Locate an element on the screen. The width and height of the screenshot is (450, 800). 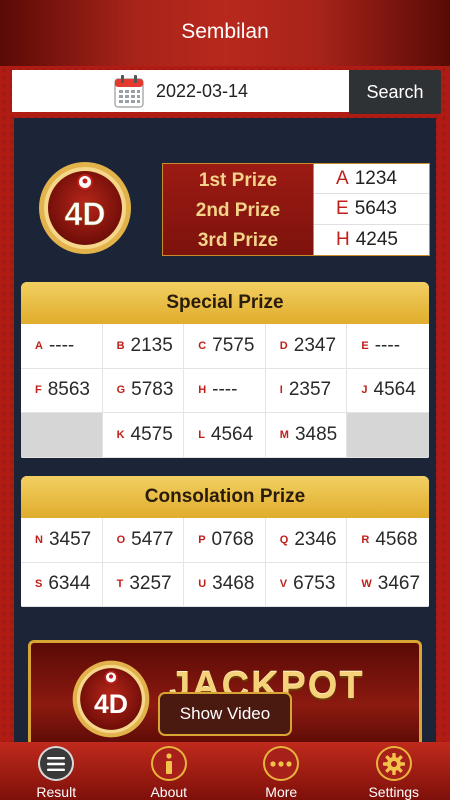
cell-letter: U is located at coordinates (202, 584).